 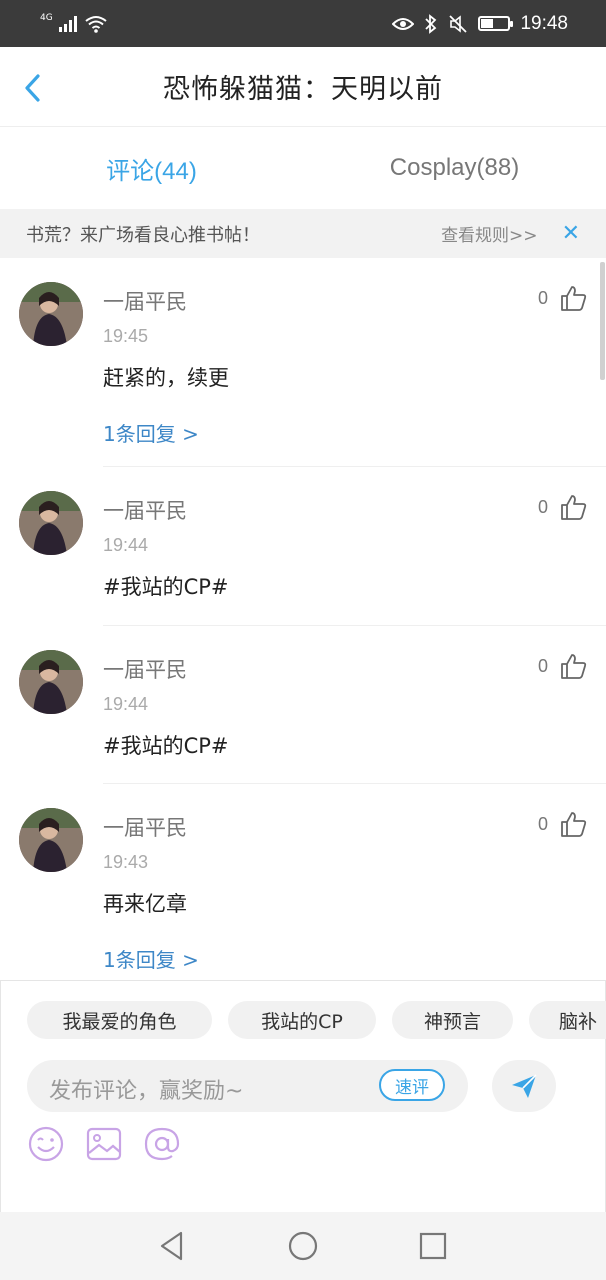 I want to click on comment-time: 19:45, so click(x=126, y=336).